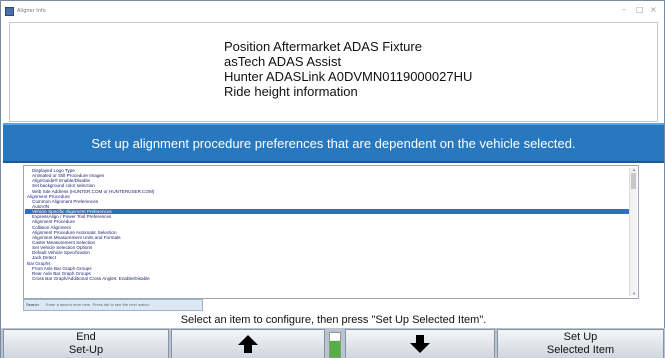 This screenshot has height=358, width=665. I want to click on info-line-ride-height: Ride height information, so click(291, 91).